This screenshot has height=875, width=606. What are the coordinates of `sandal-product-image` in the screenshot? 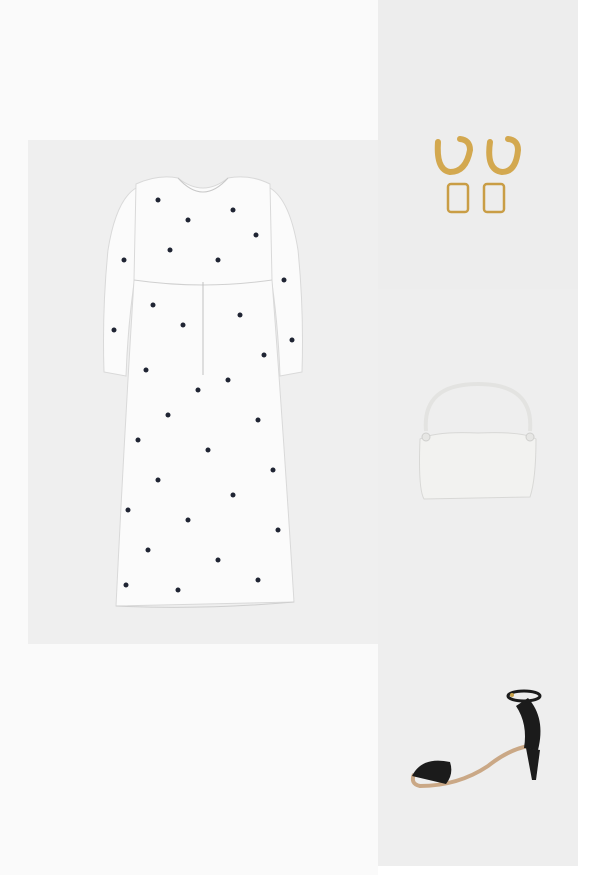 It's located at (478, 722).